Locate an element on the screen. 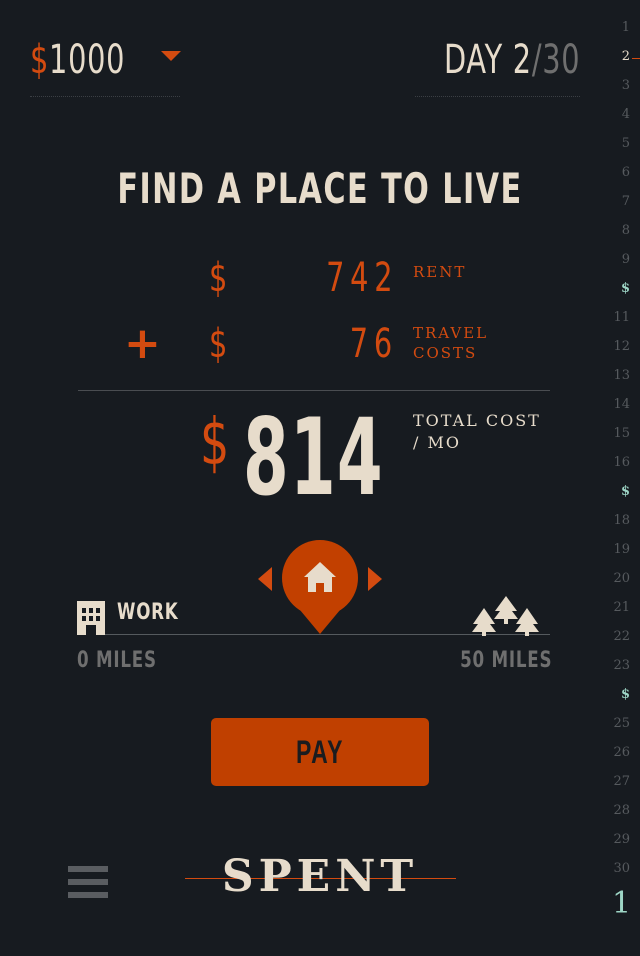  current-day: 2 is located at coordinates (522, 60).